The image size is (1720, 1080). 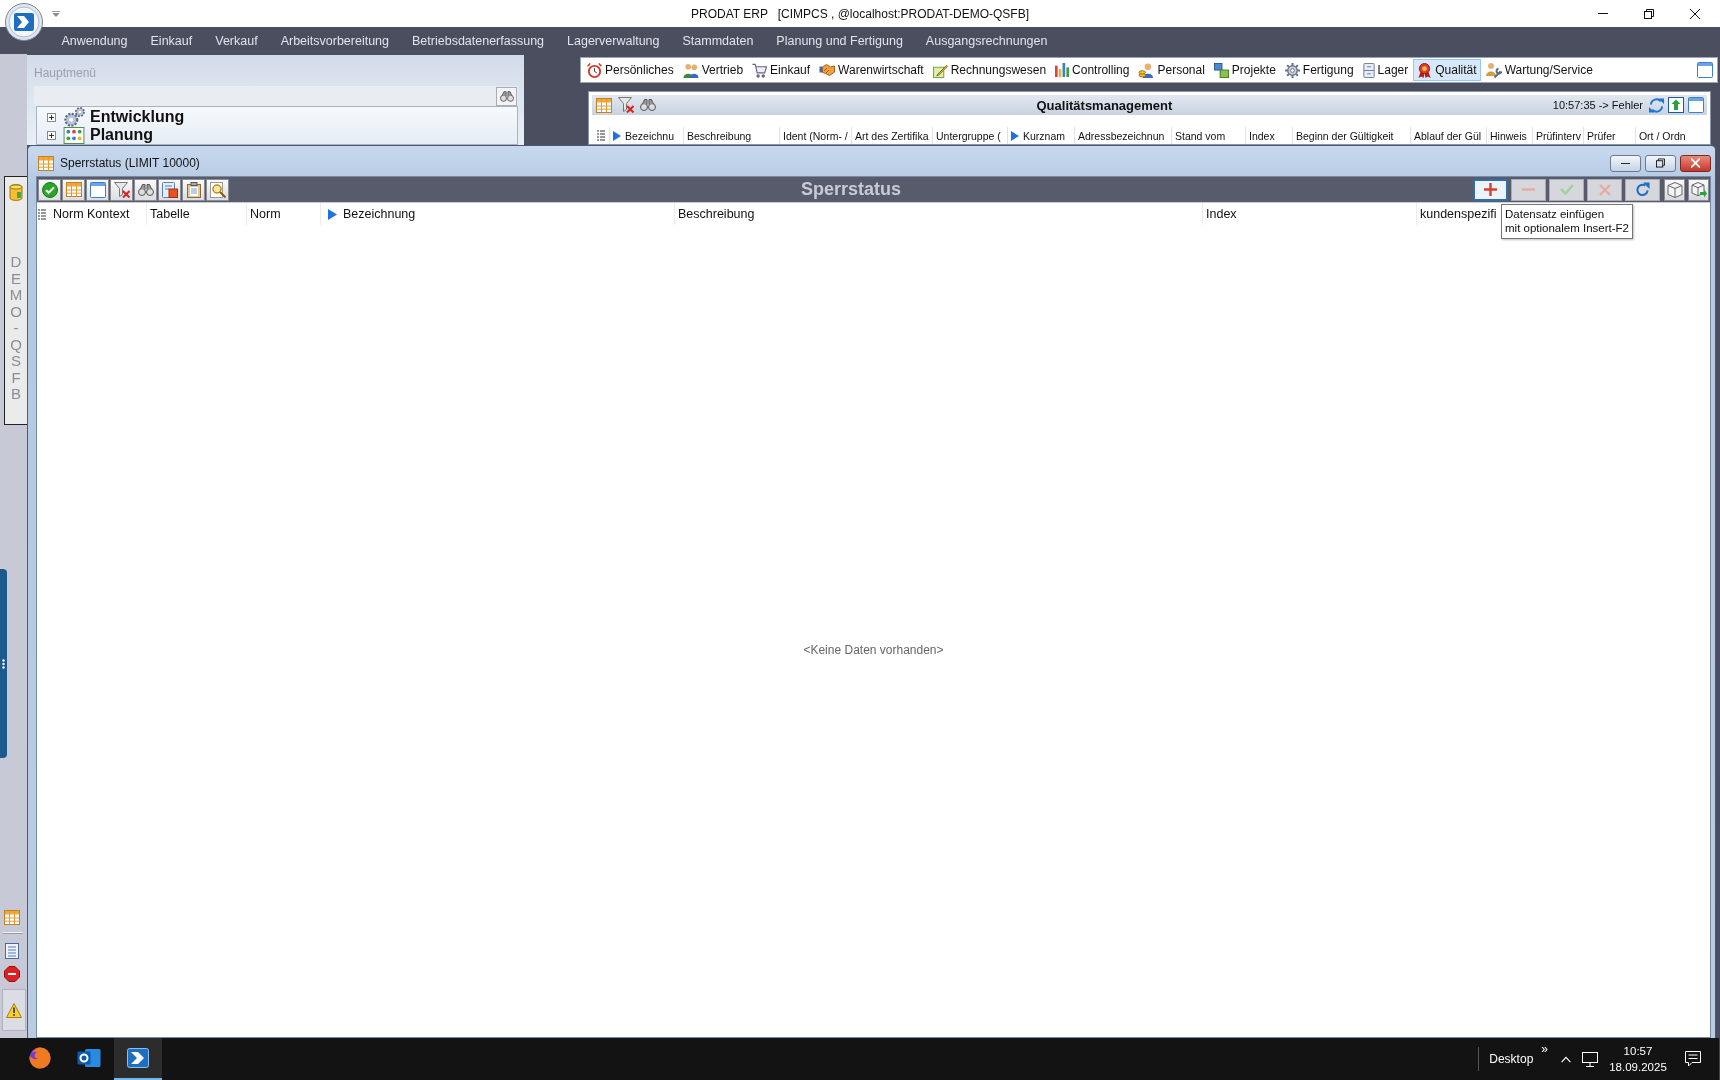 I want to click on module-tab: Fertigung, so click(x=1319, y=70).